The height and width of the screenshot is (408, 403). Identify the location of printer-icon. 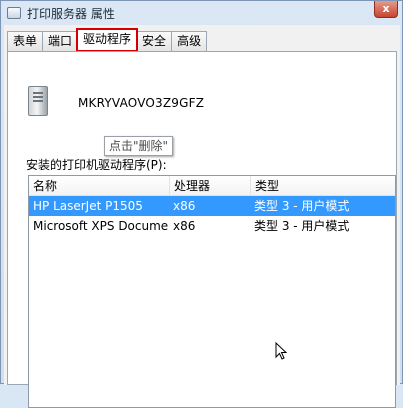
(14, 13).